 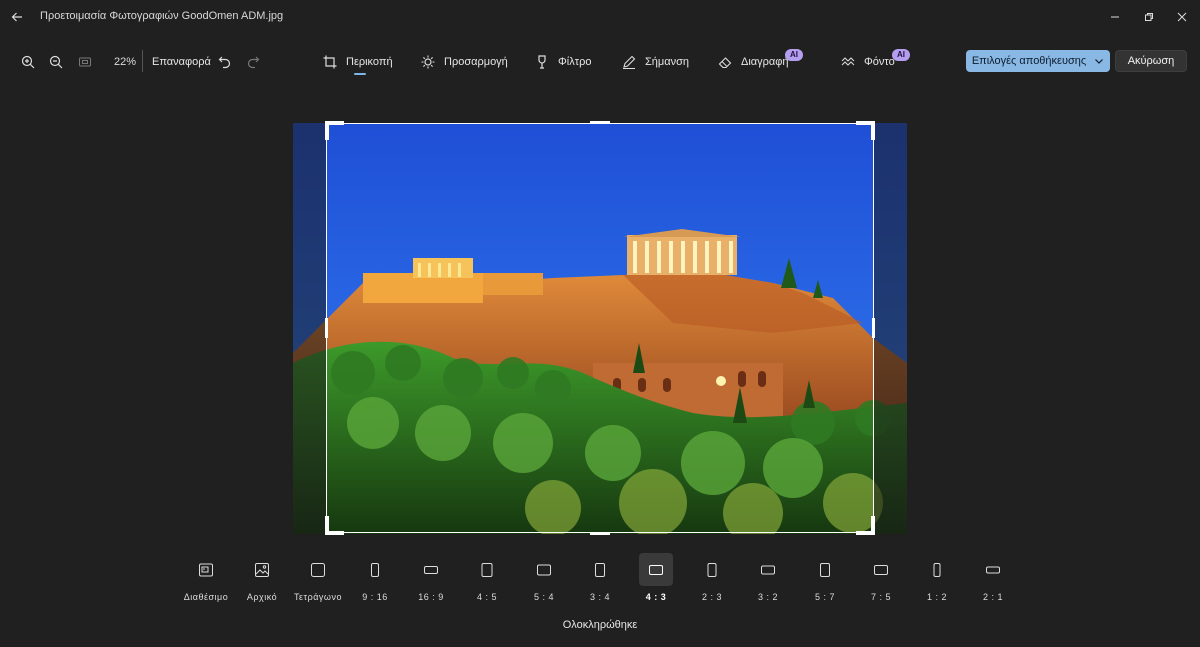 What do you see at coordinates (142, 61) in the screenshot?
I see `toolbar-divider` at bounding box center [142, 61].